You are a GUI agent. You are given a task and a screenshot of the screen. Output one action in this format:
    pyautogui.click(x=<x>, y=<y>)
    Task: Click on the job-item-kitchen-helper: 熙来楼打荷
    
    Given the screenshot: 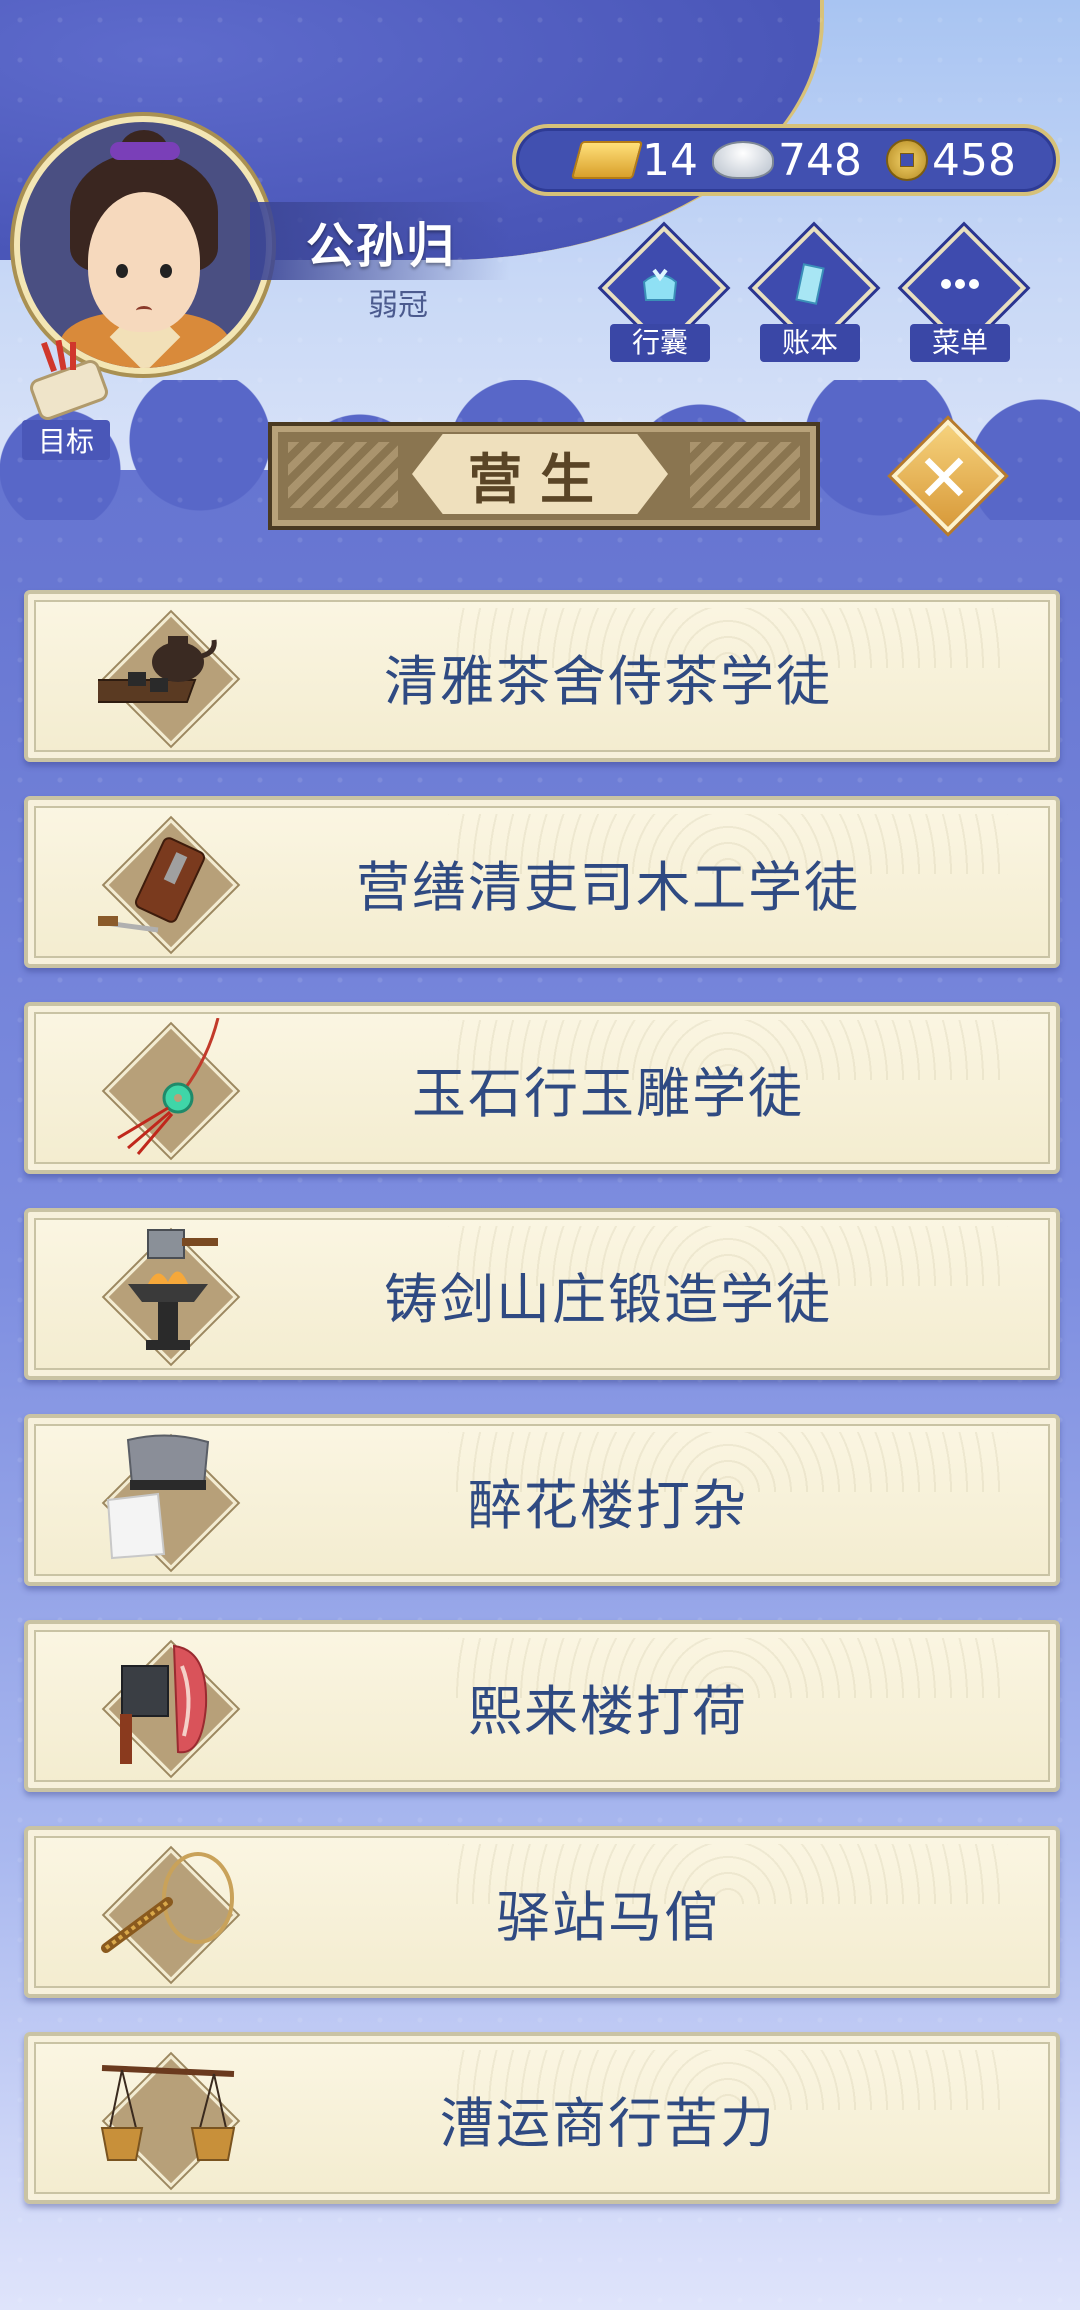 What is the action you would take?
    pyautogui.click(x=542, y=1706)
    